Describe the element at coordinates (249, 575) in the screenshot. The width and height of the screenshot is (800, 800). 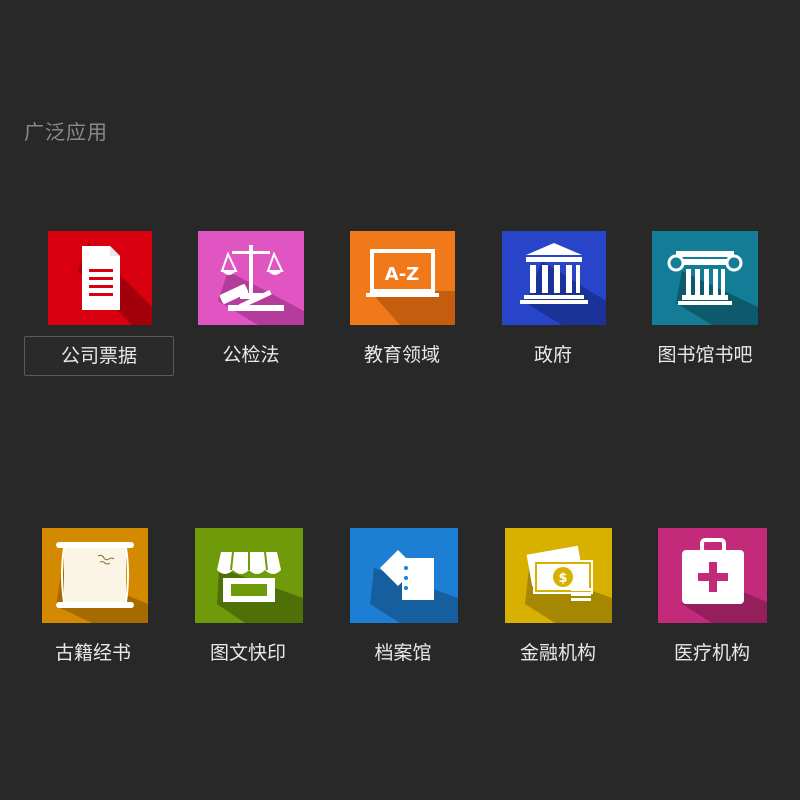
I see `storefront-icon` at that location.